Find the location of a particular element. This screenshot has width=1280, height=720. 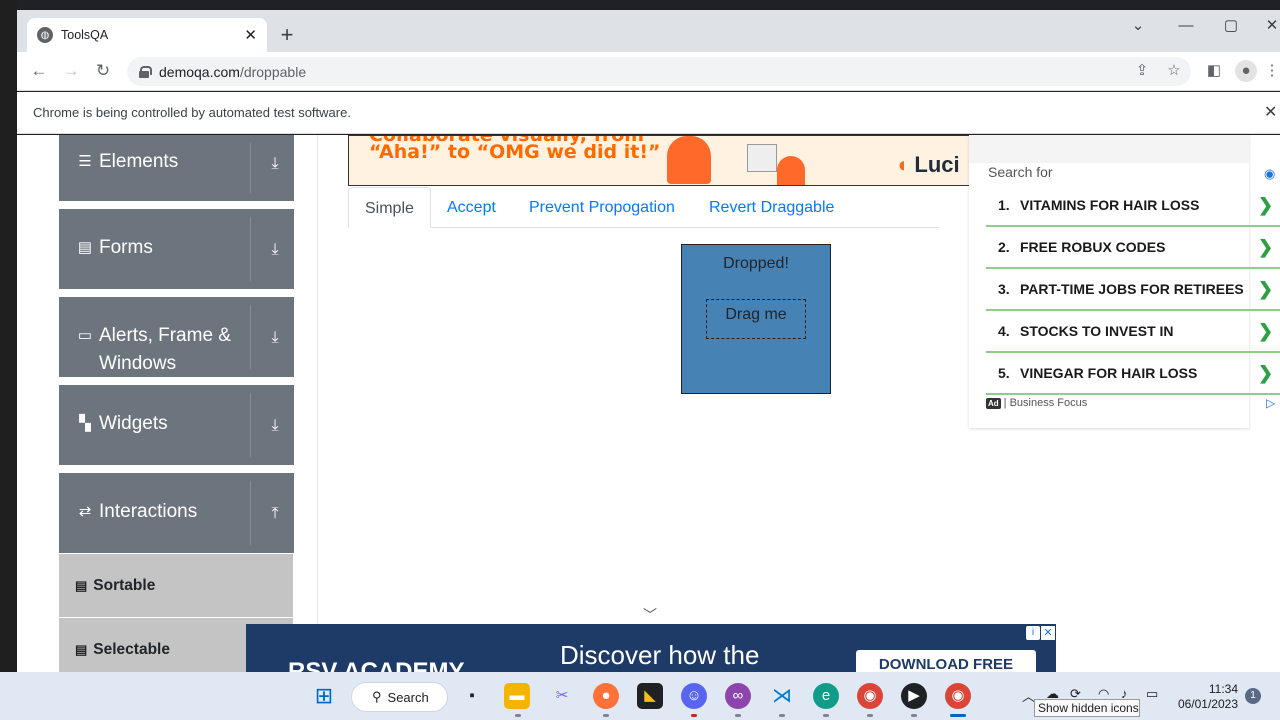

vscode-icon: ⋊ is located at coordinates (782, 696).